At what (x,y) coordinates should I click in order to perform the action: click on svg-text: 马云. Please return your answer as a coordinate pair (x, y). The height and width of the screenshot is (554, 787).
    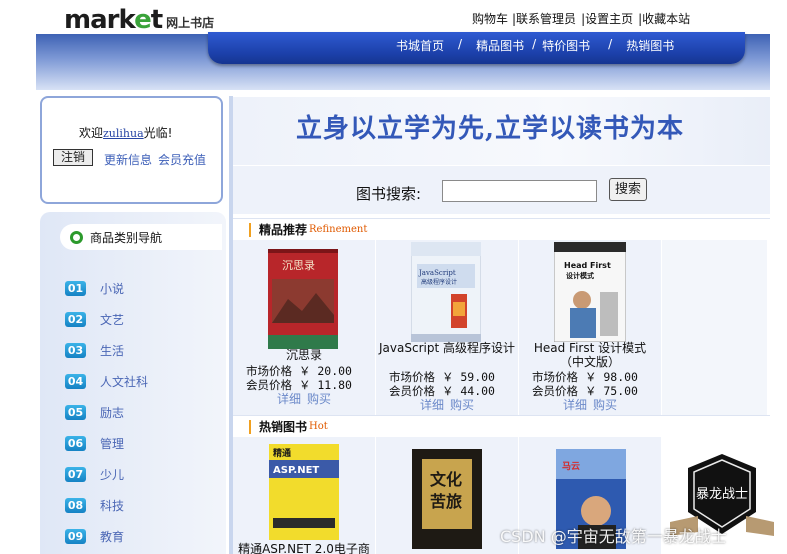
    Looking at the image, I should click on (571, 466).